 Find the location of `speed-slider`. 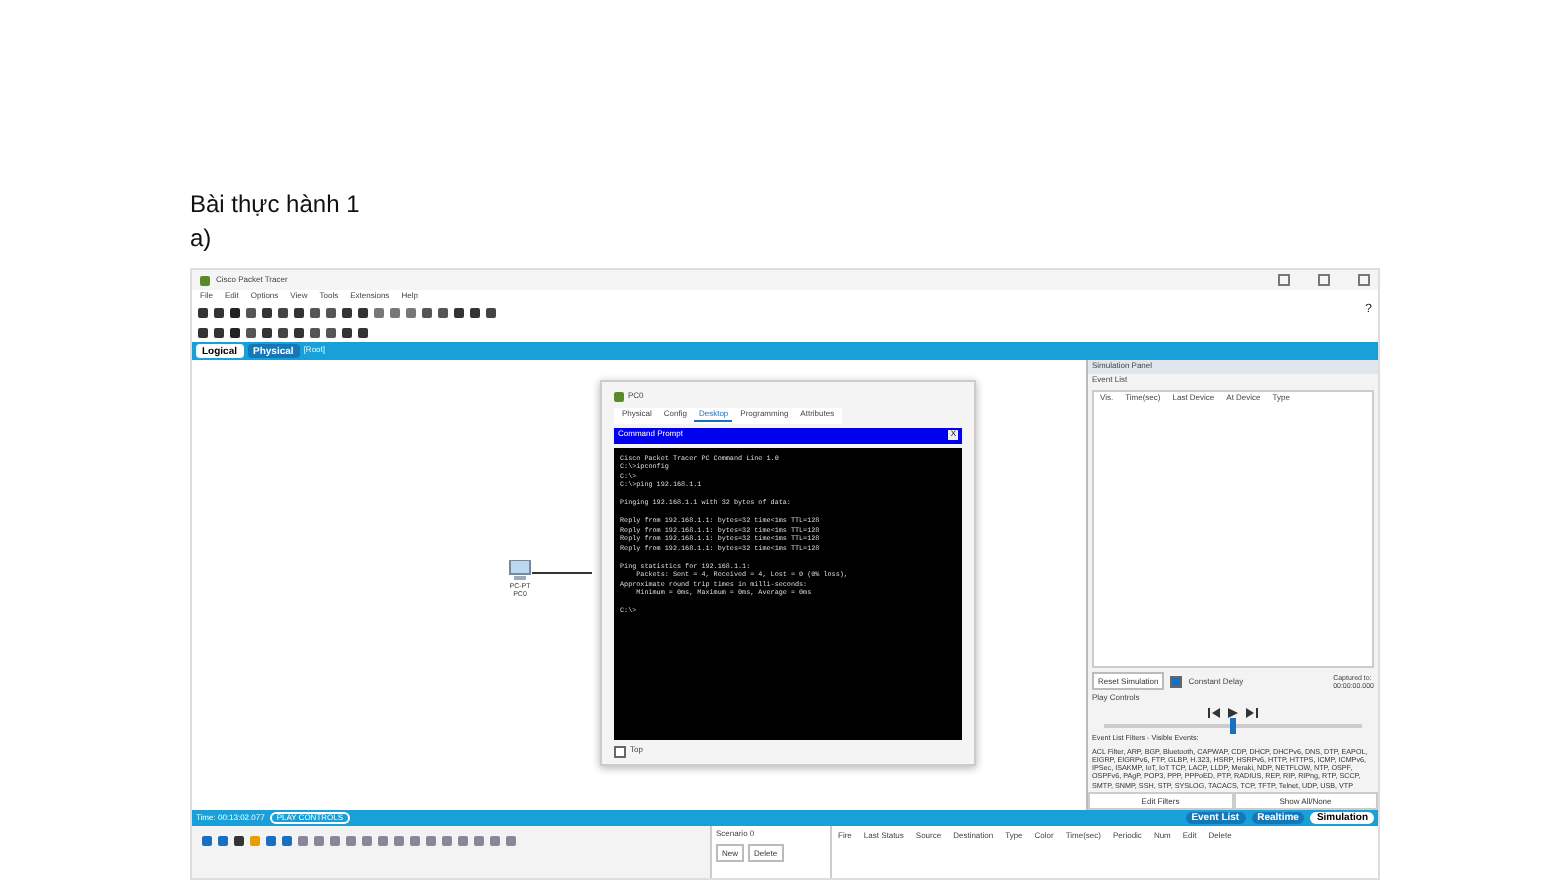

speed-slider is located at coordinates (1233, 726).